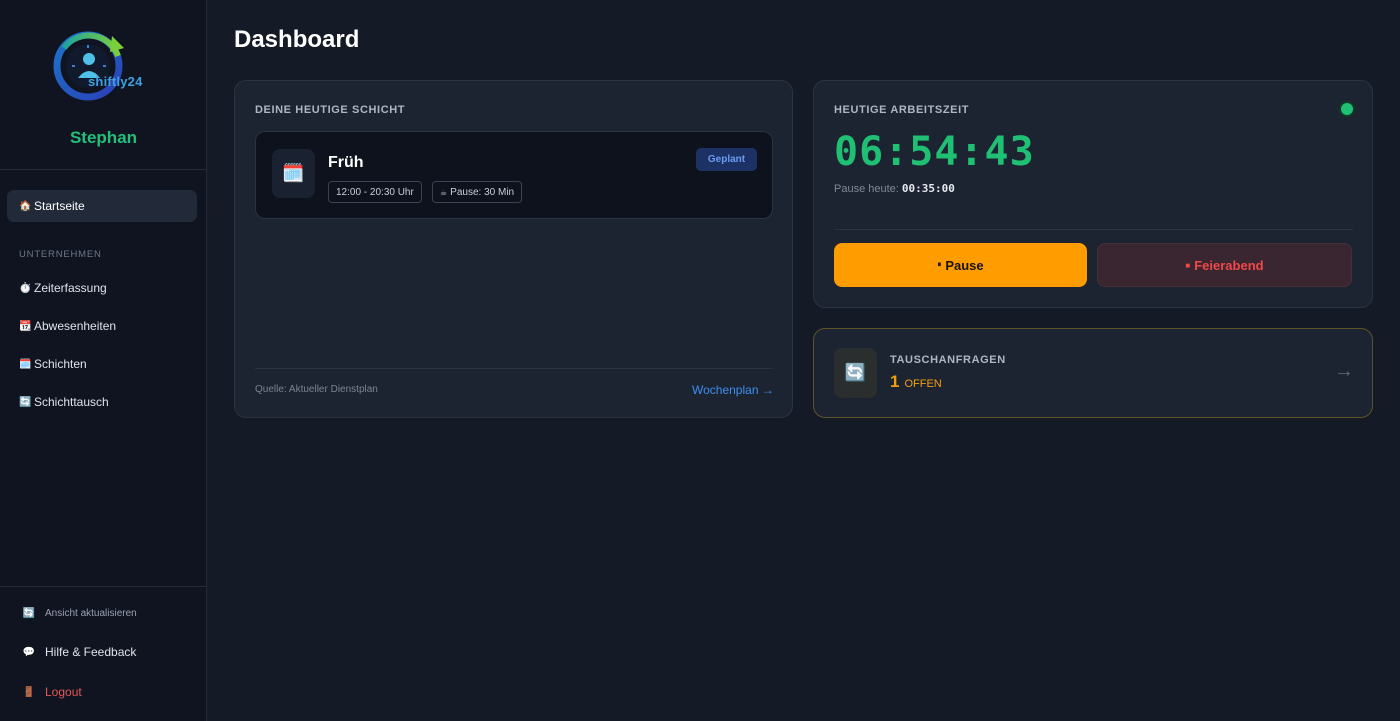 This screenshot has height=721, width=1400. What do you see at coordinates (330, 110) in the screenshot?
I see `card-title: DEINE HEUTIGE SCHICHT` at bounding box center [330, 110].